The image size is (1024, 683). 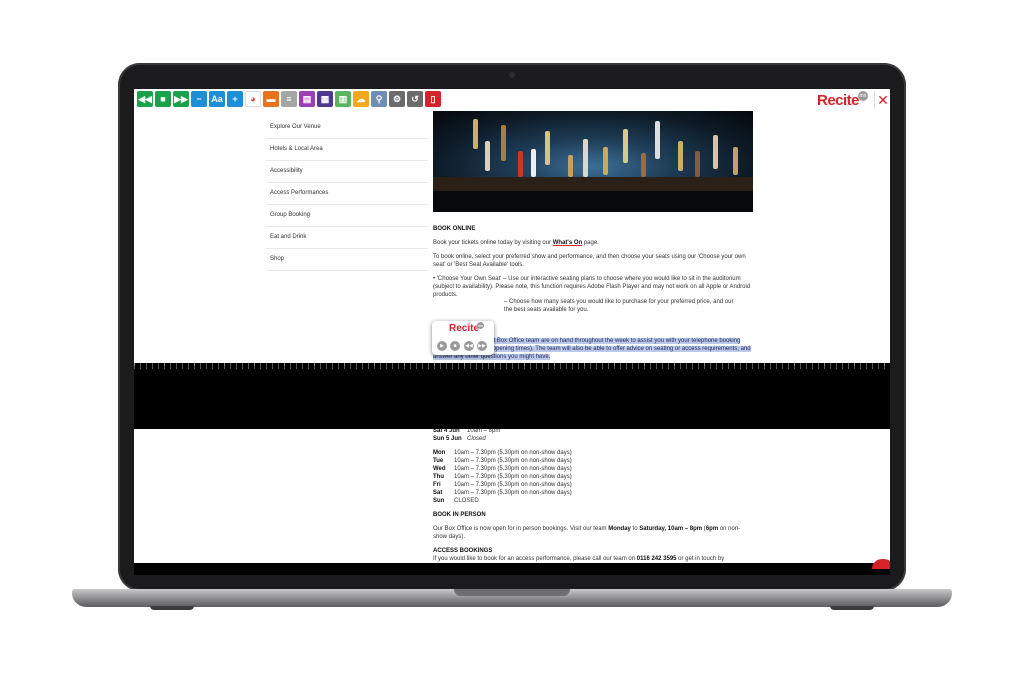 I want to click on rewind-button: ◀◀, so click(x=145, y=99).